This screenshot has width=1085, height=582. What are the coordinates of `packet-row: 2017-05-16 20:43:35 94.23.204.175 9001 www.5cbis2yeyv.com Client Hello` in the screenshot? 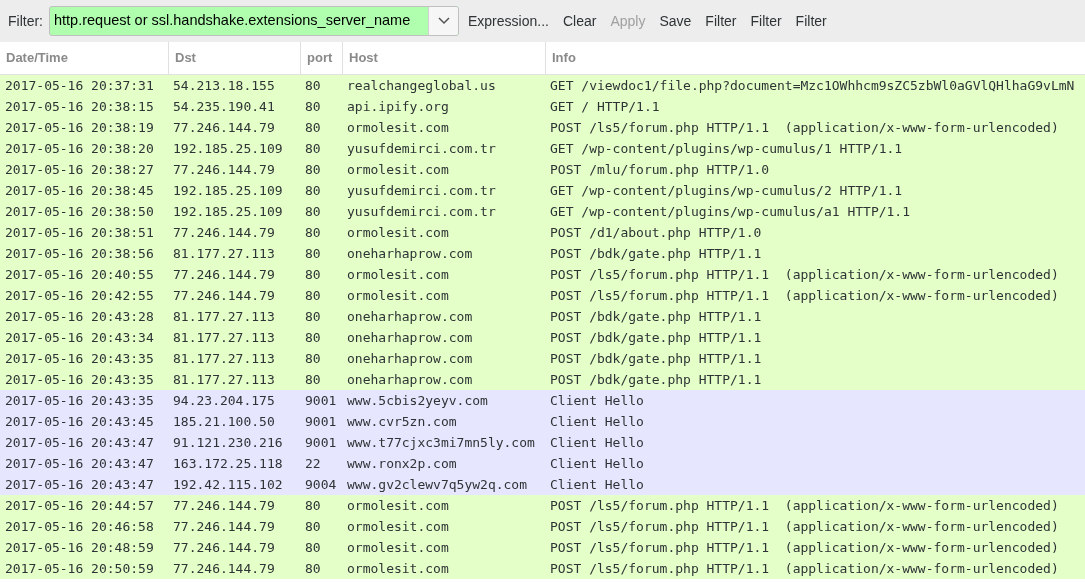 It's located at (542, 400).